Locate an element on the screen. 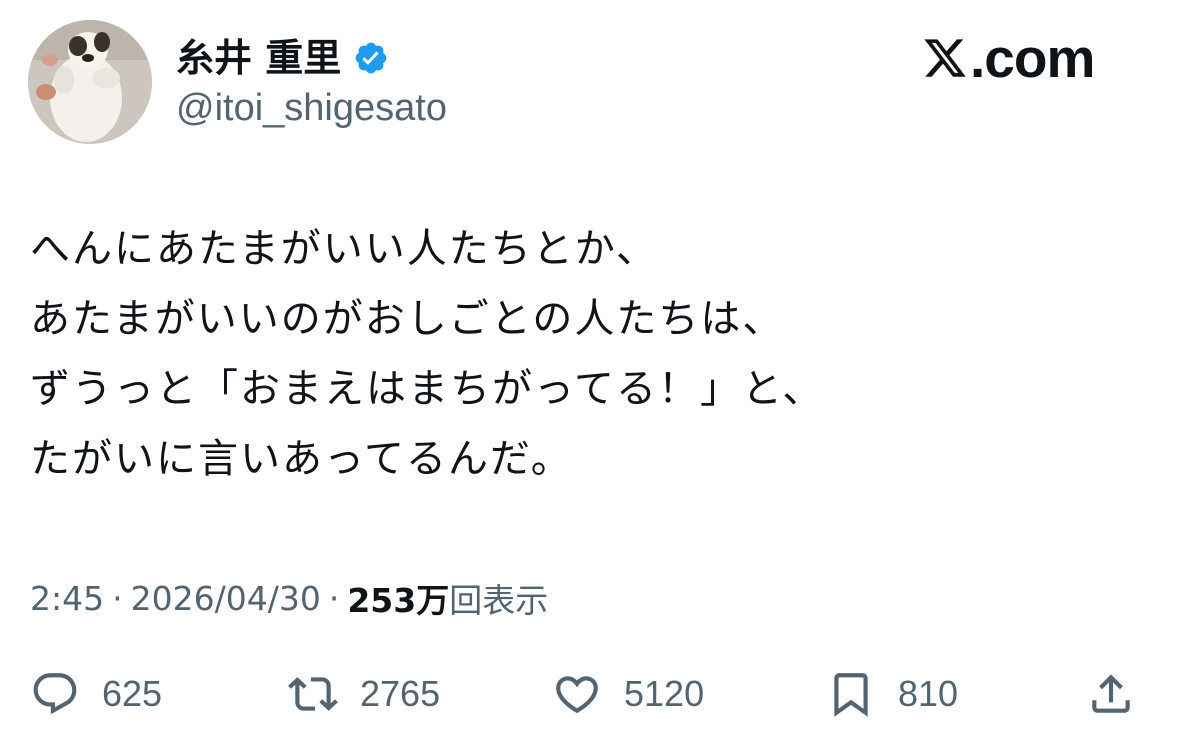 The height and width of the screenshot is (735, 1179). author-handle: @itoi_shigesato is located at coordinates (311, 108).